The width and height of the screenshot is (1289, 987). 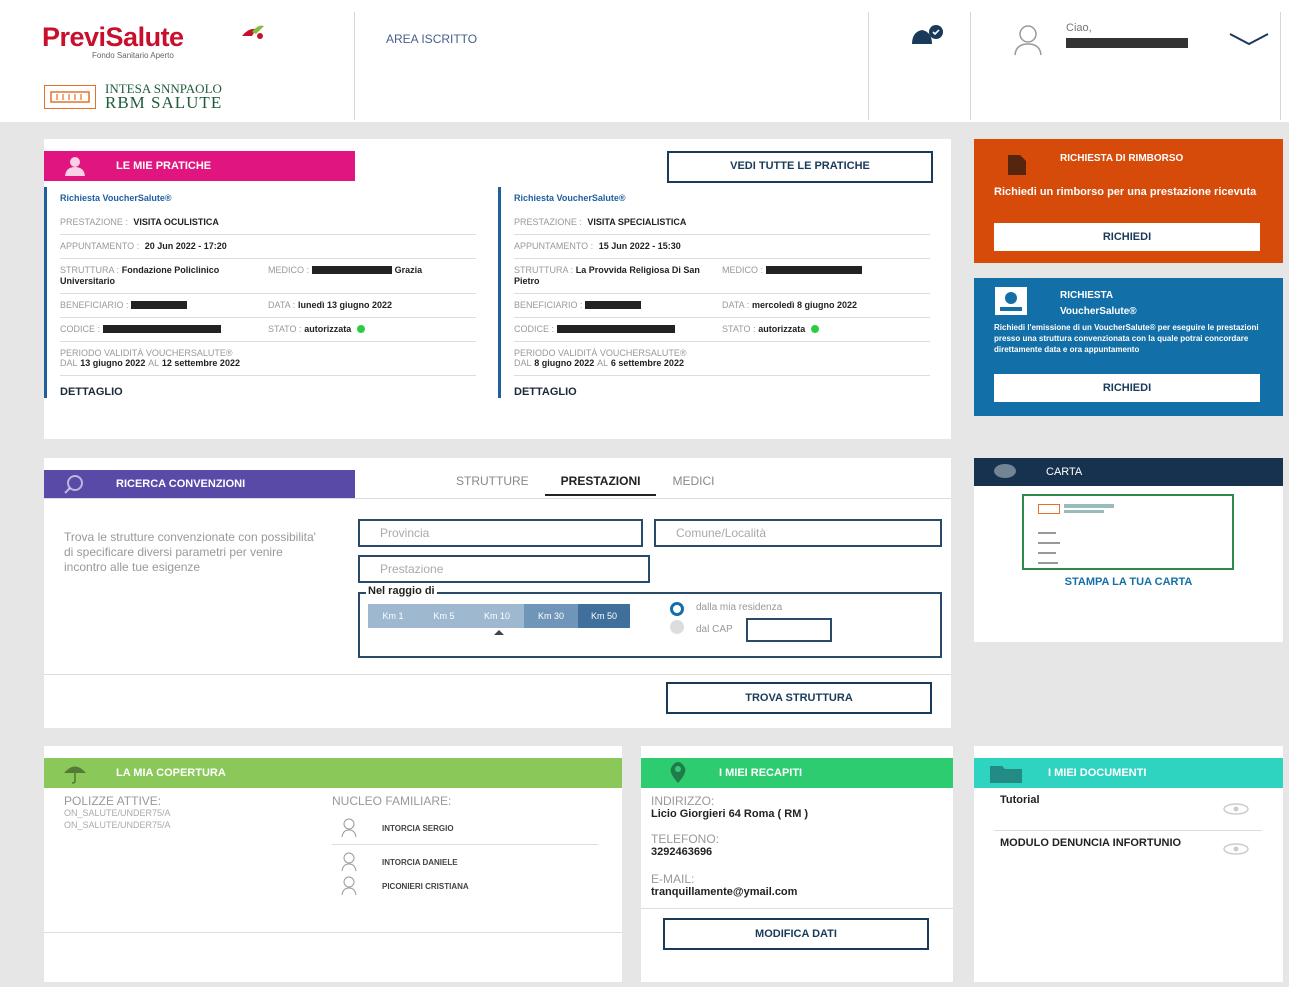 What do you see at coordinates (1005, 471) in the screenshot?
I see `chat-bubble-icon` at bounding box center [1005, 471].